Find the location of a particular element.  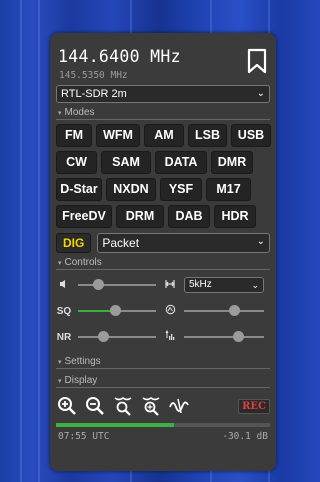

mode-button-am: AM is located at coordinates (164, 135).